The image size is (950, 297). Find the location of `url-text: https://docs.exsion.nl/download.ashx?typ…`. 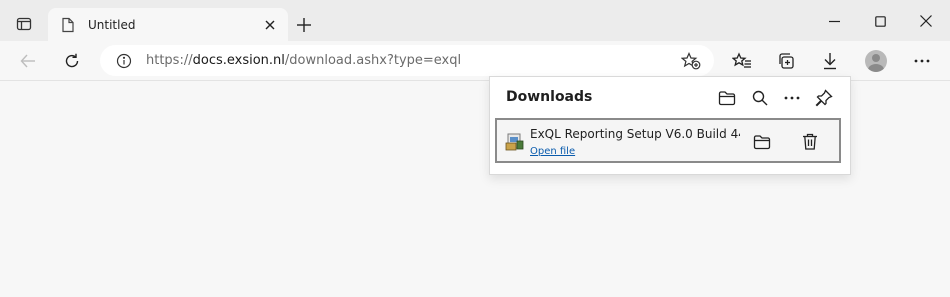

url-text: https://docs.exsion.nl/download.ashx?typ… is located at coordinates (411, 60).